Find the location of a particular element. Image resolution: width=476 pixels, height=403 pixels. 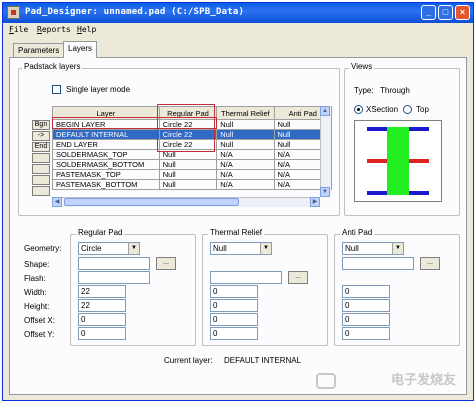

cell-layer: SOLDERMASK_TOP is located at coordinates (106, 154).